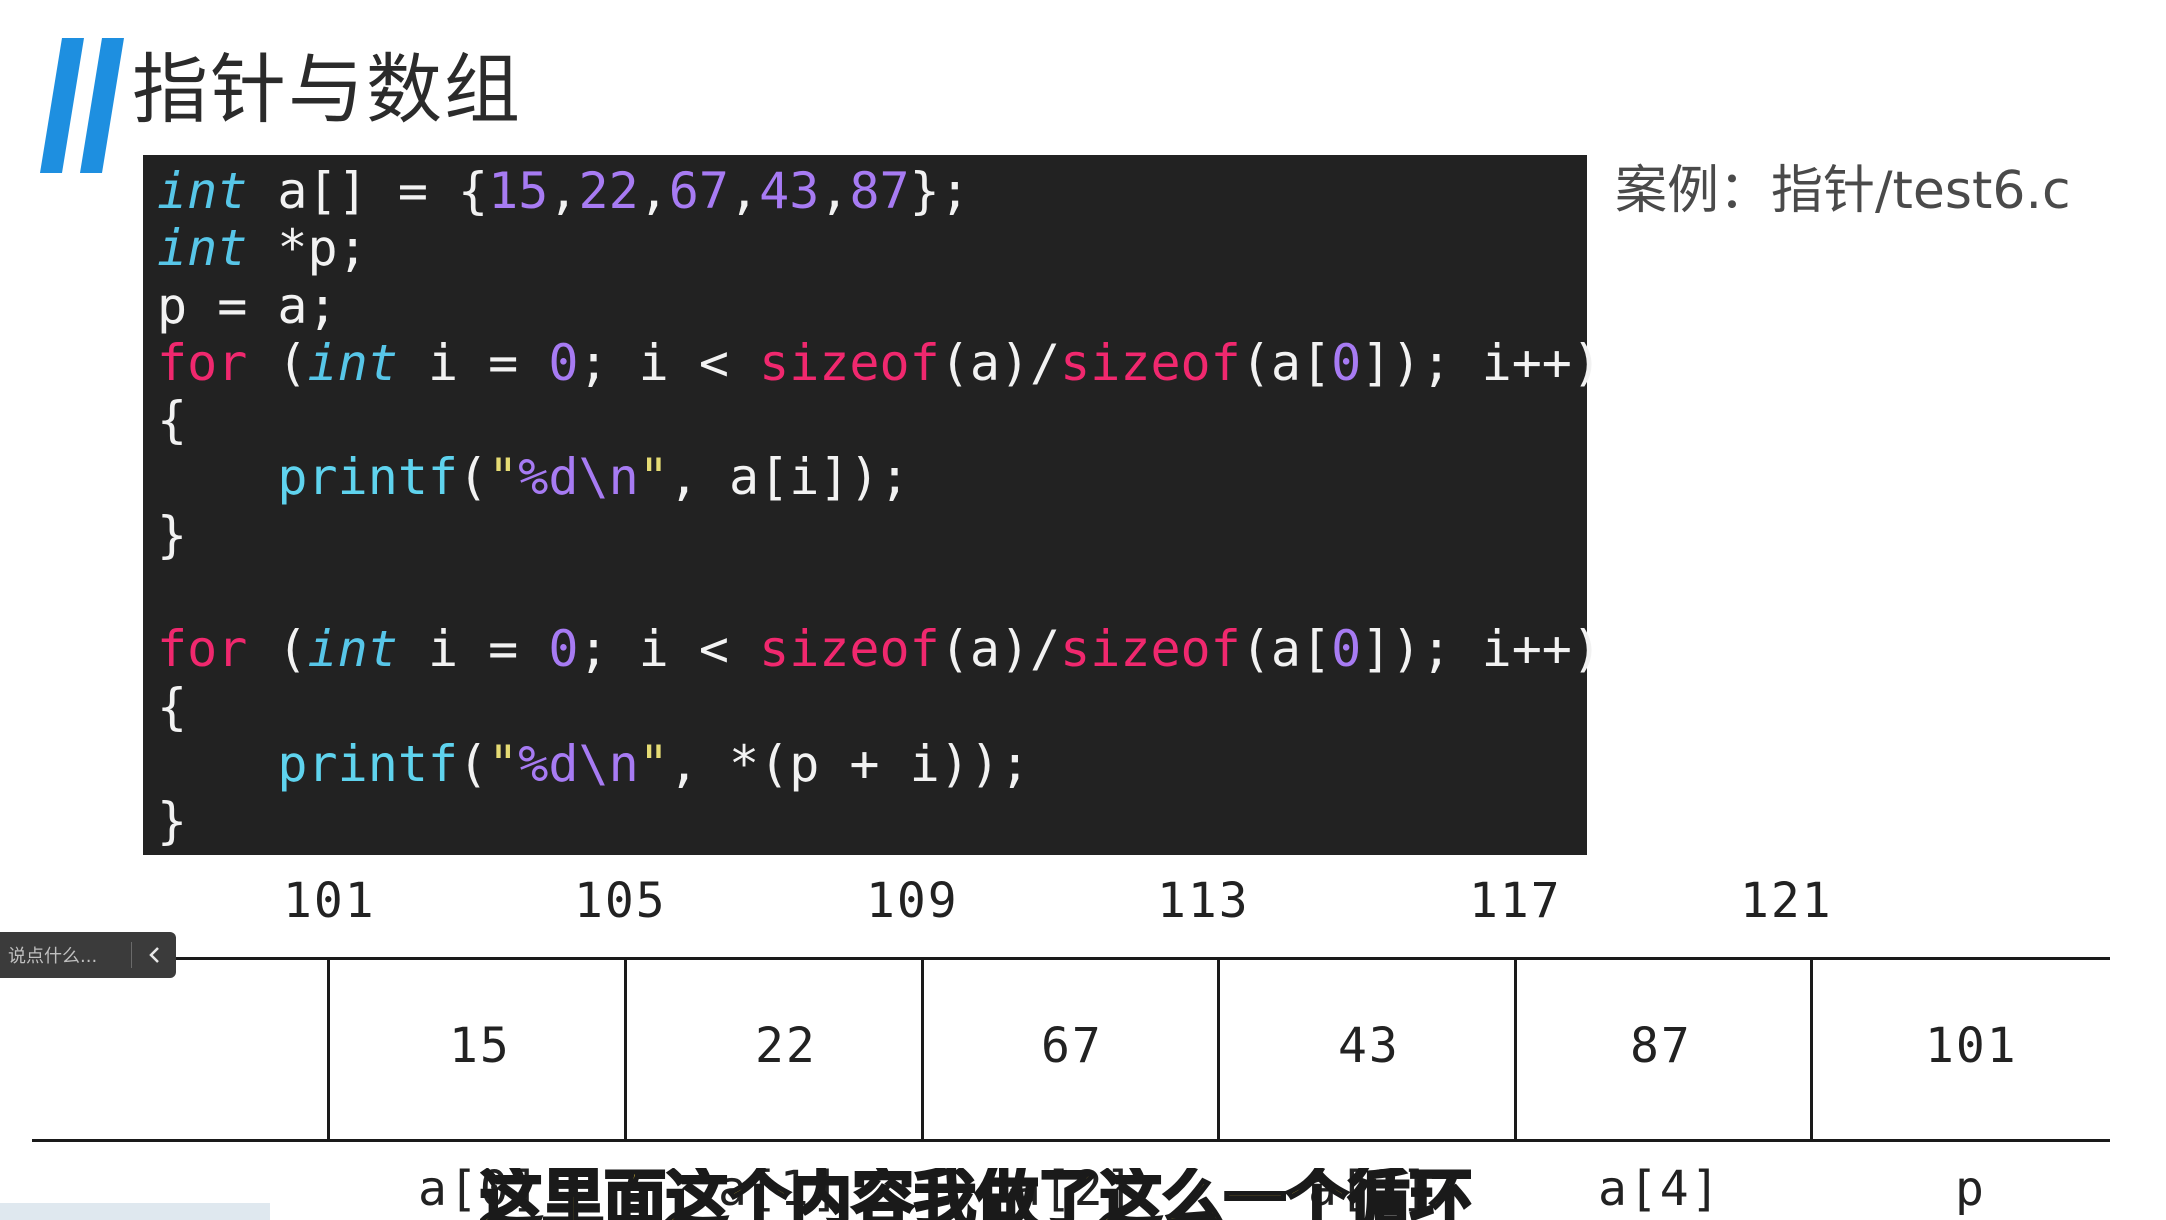  I want to click on code-token: 22, so click(608, 191).